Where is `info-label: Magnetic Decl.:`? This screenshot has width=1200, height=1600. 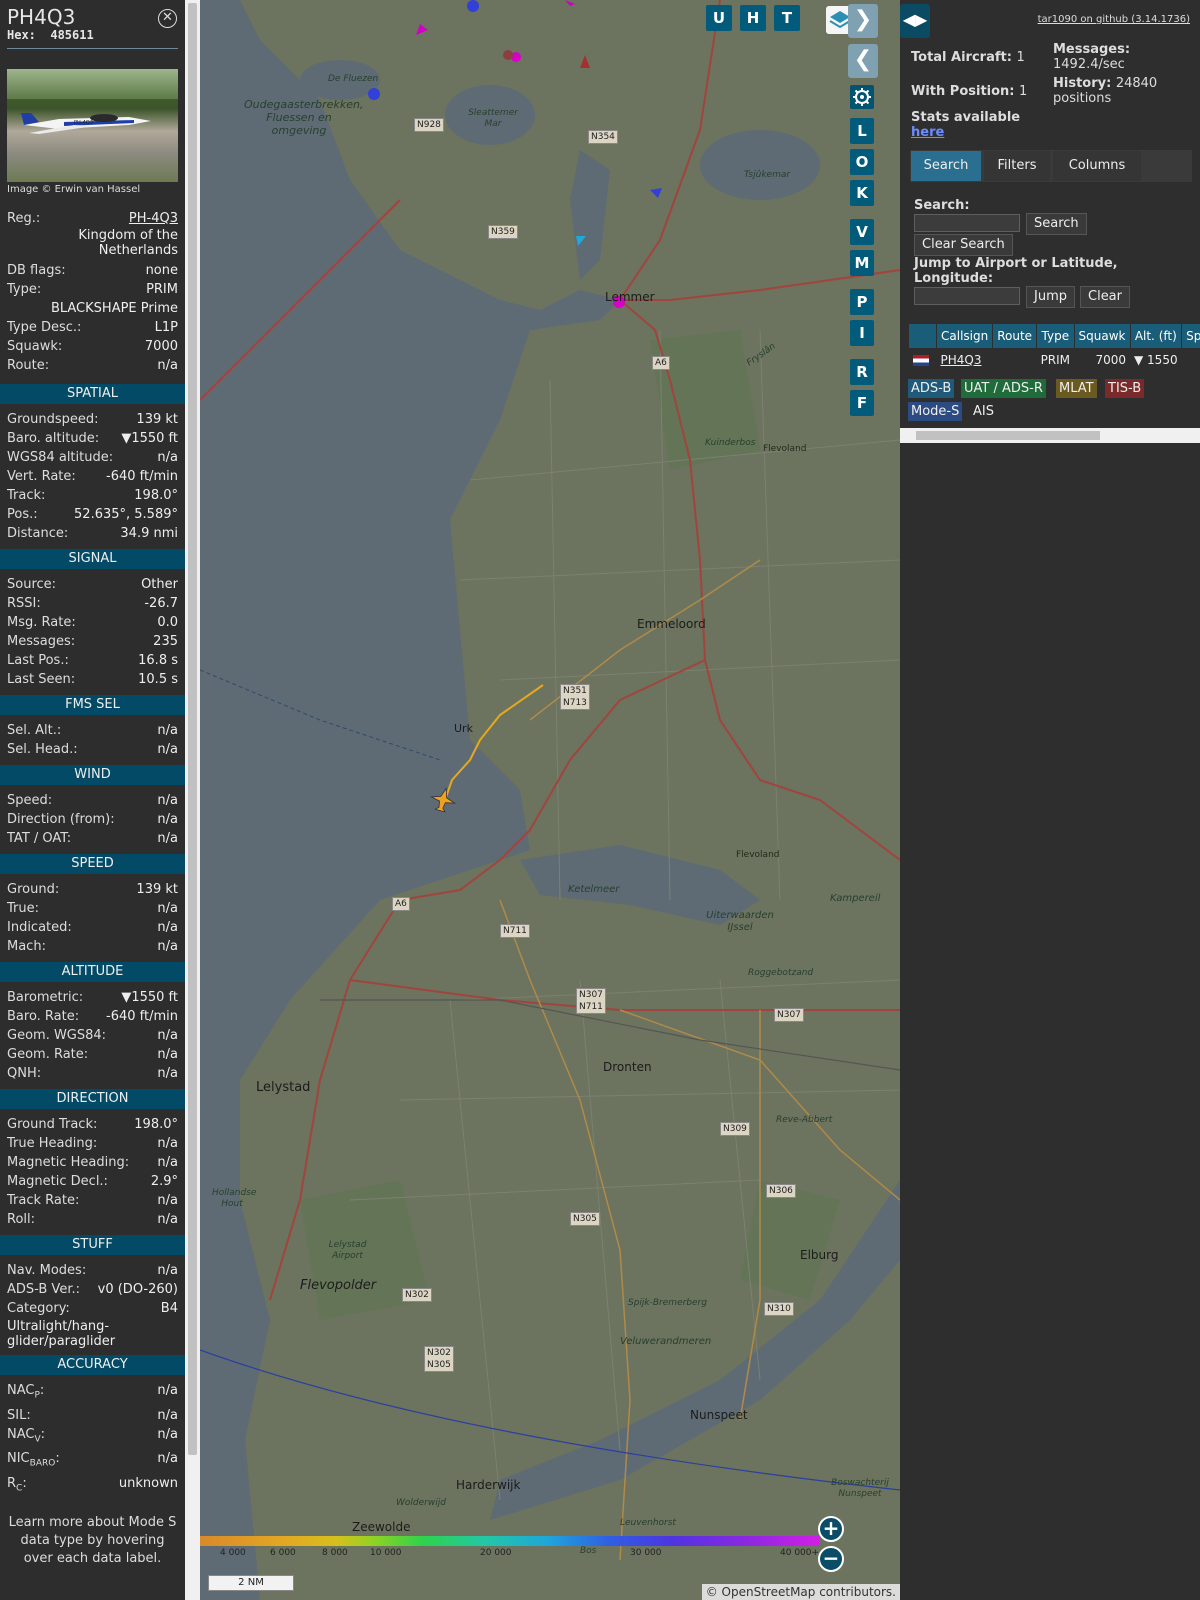 info-label: Magnetic Decl.: is located at coordinates (57, 1181).